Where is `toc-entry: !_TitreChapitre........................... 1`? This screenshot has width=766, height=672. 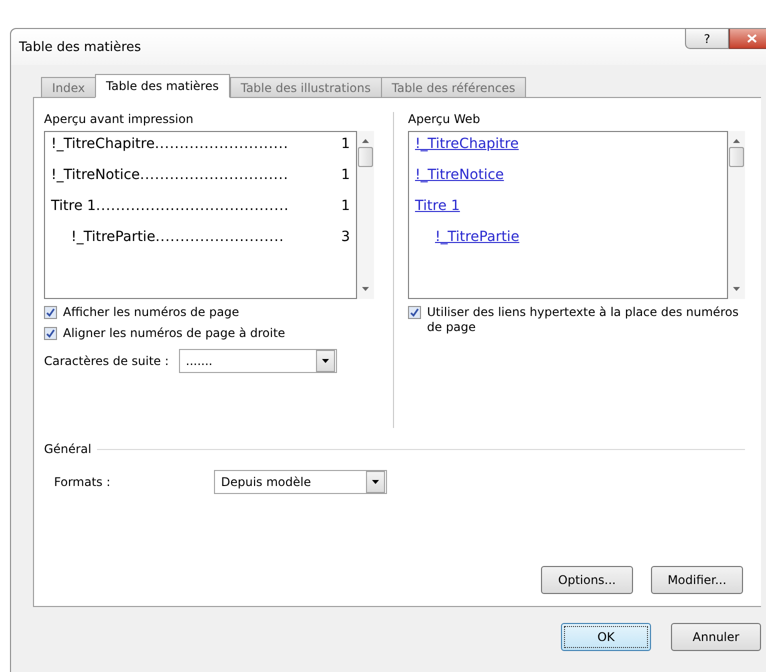
toc-entry: !_TitreChapitre........................... 1 is located at coordinates (200, 144).